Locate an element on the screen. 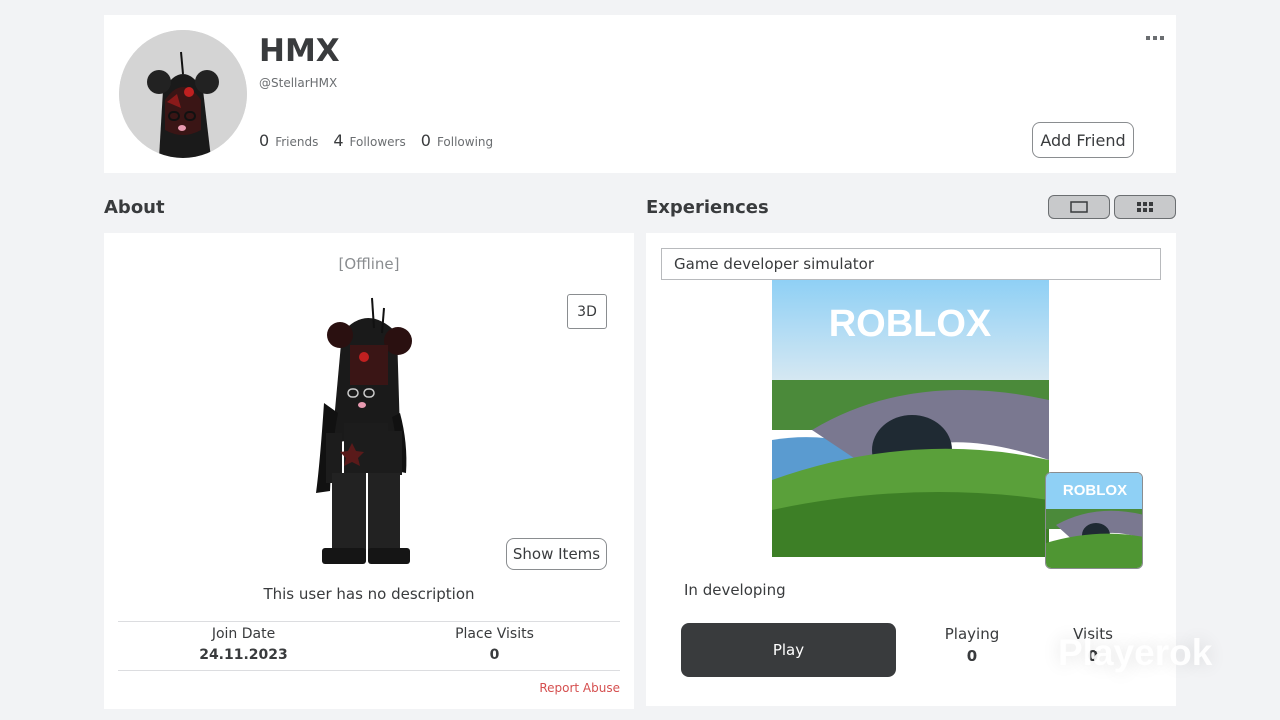 Image resolution: width=1280 pixels, height=720 pixels. place-visits: Place Visits 0 is located at coordinates (494, 646).